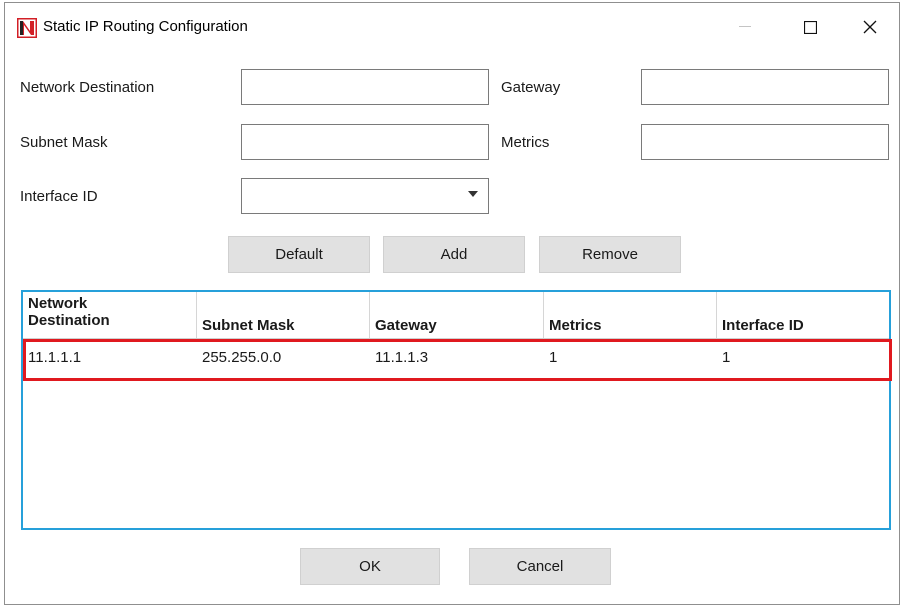 The image size is (904, 608). I want to click on close-icon, so click(870, 27).